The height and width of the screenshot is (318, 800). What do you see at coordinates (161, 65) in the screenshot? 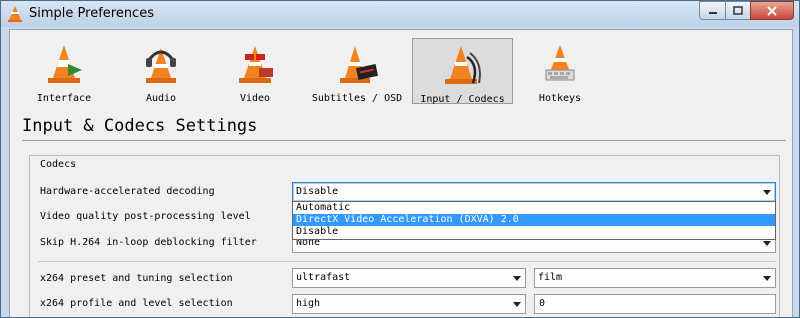
I see `traffic-cone-headphones-icon` at bounding box center [161, 65].